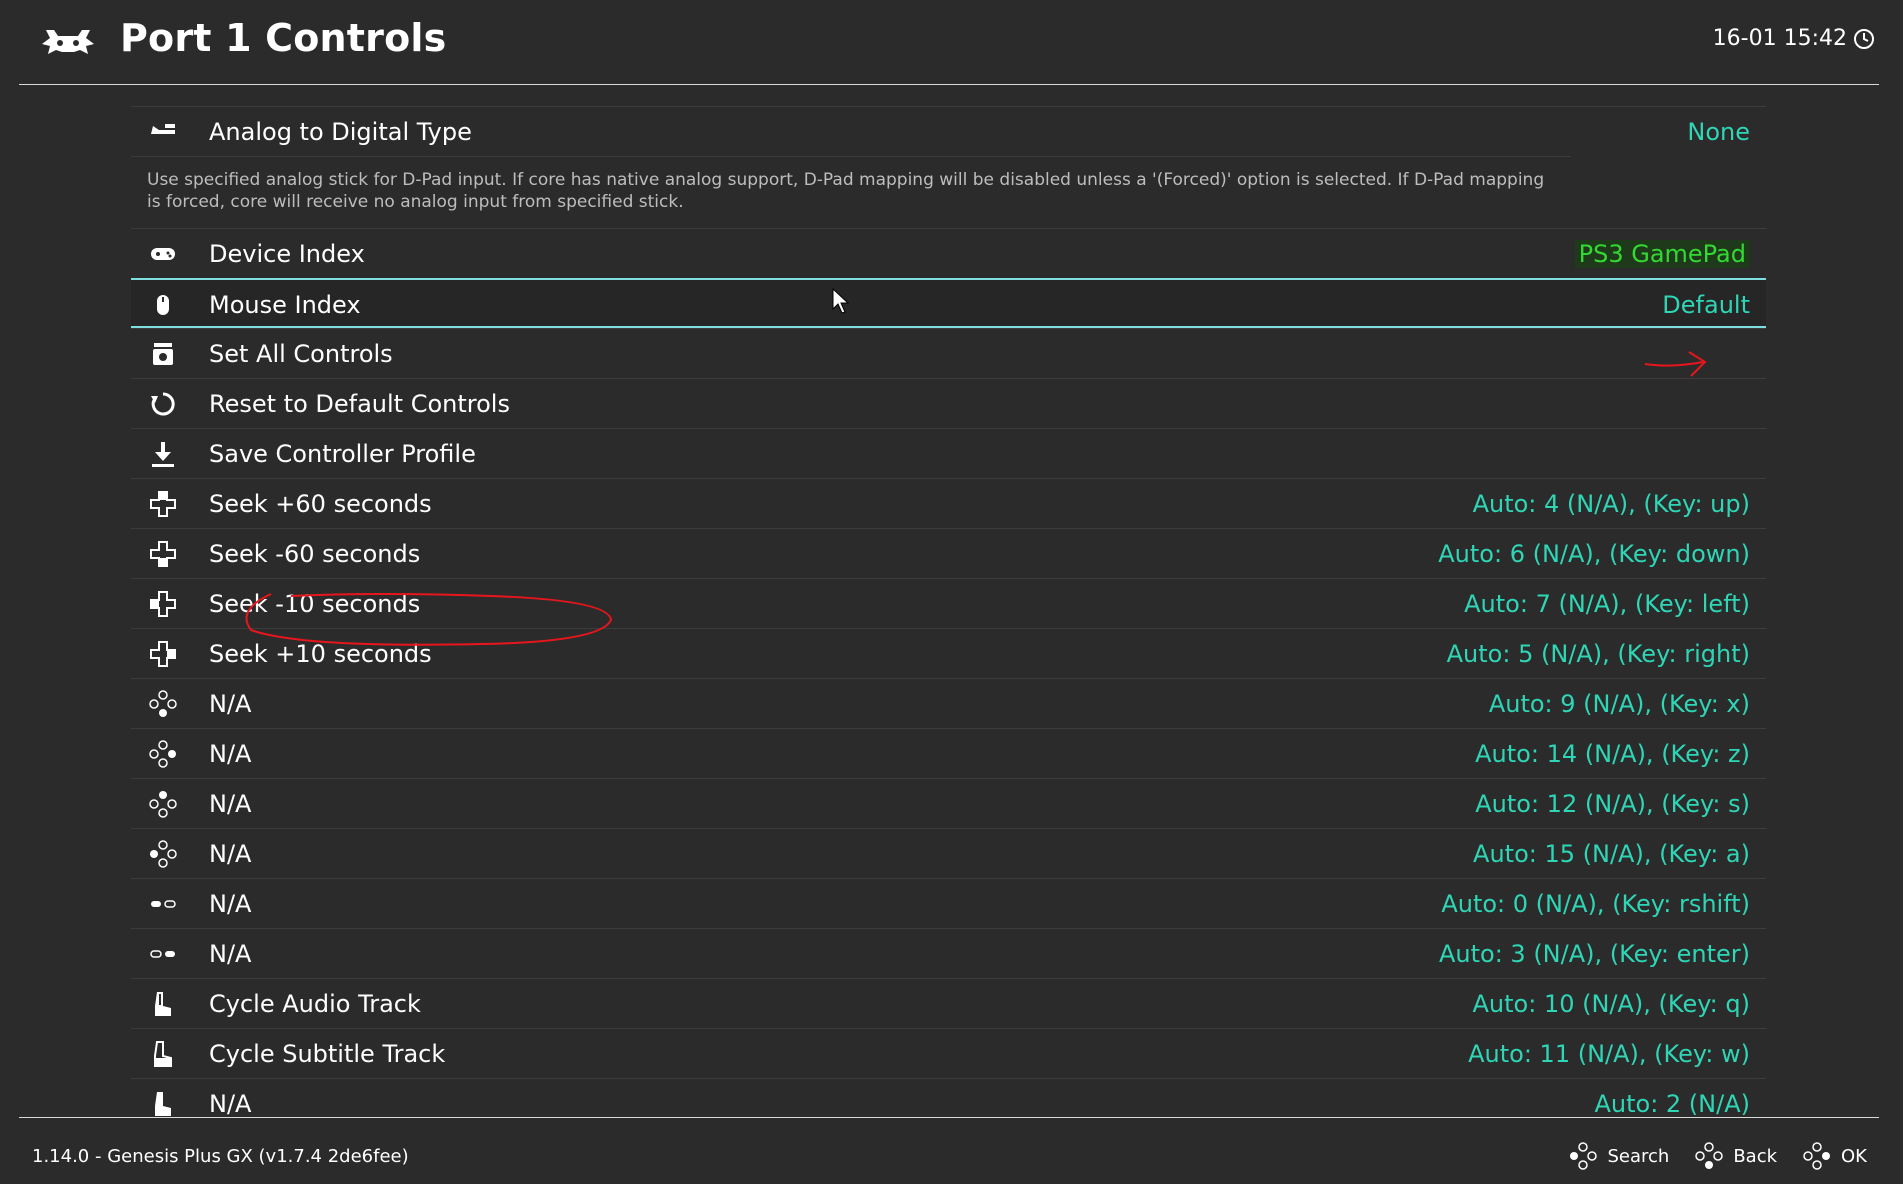 The height and width of the screenshot is (1184, 1903). What do you see at coordinates (283, 38) in the screenshot?
I see `page-title: Port 1 Controls` at bounding box center [283, 38].